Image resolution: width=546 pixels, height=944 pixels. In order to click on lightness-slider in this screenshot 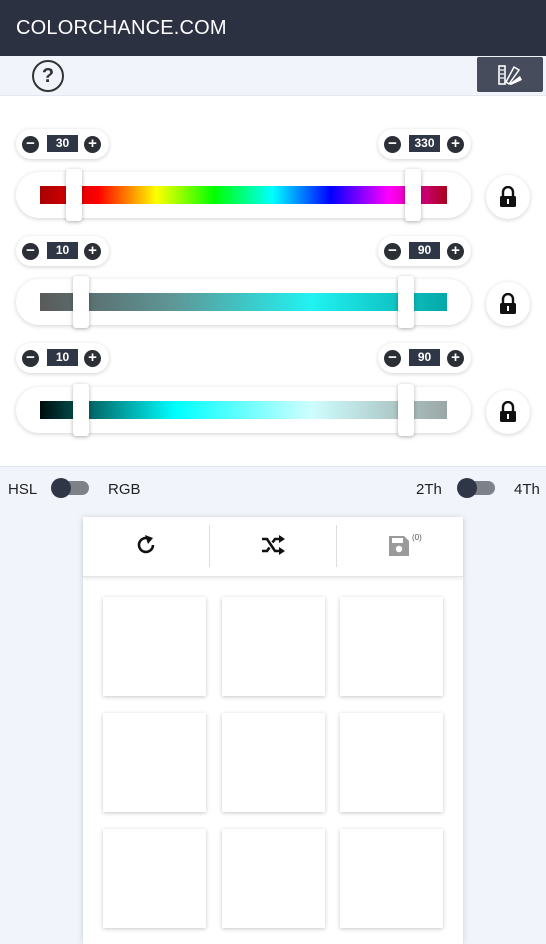, I will do `click(243, 410)`.